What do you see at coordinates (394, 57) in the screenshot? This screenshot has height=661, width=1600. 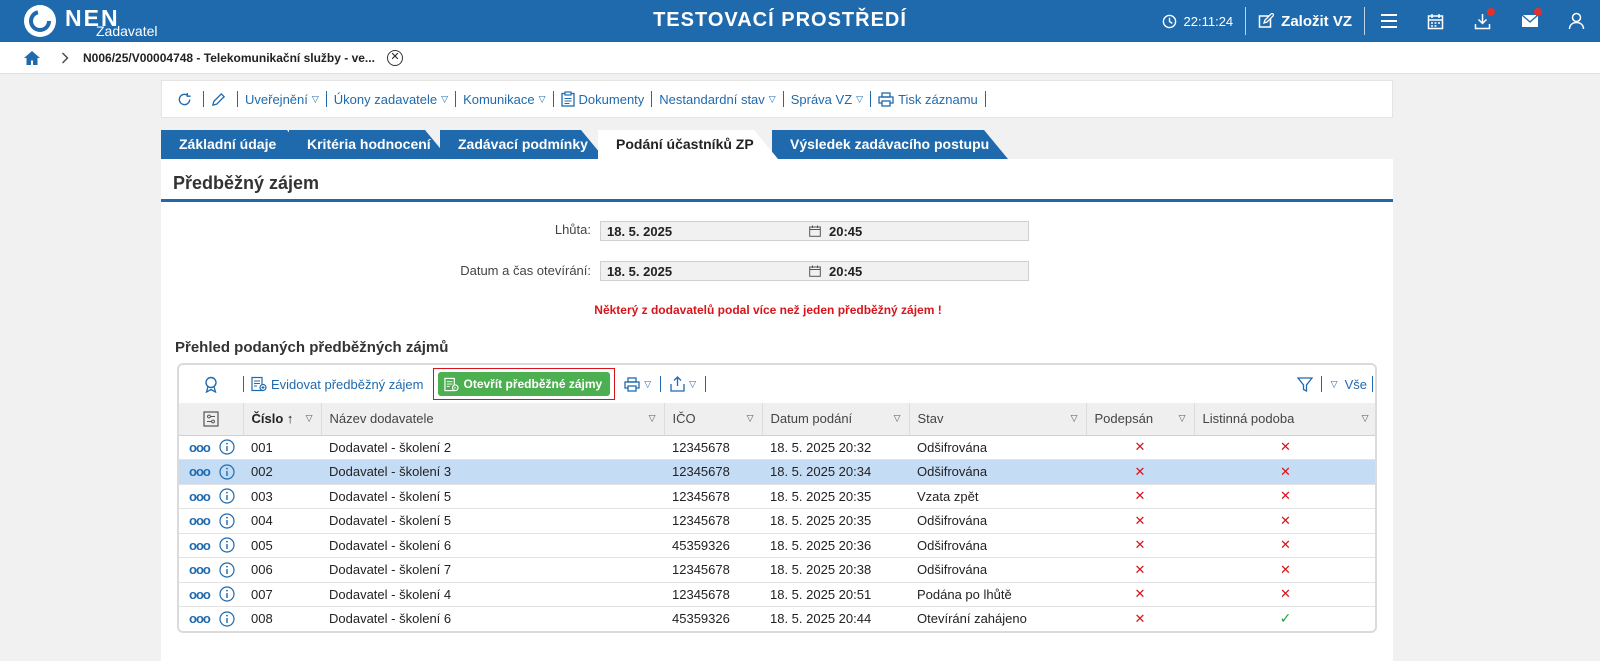 I see `close-icon: ✕` at bounding box center [394, 57].